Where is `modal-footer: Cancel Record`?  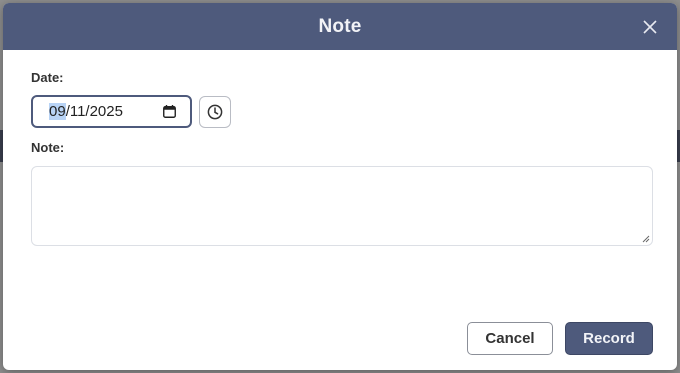
modal-footer: Cancel Record is located at coordinates (560, 338).